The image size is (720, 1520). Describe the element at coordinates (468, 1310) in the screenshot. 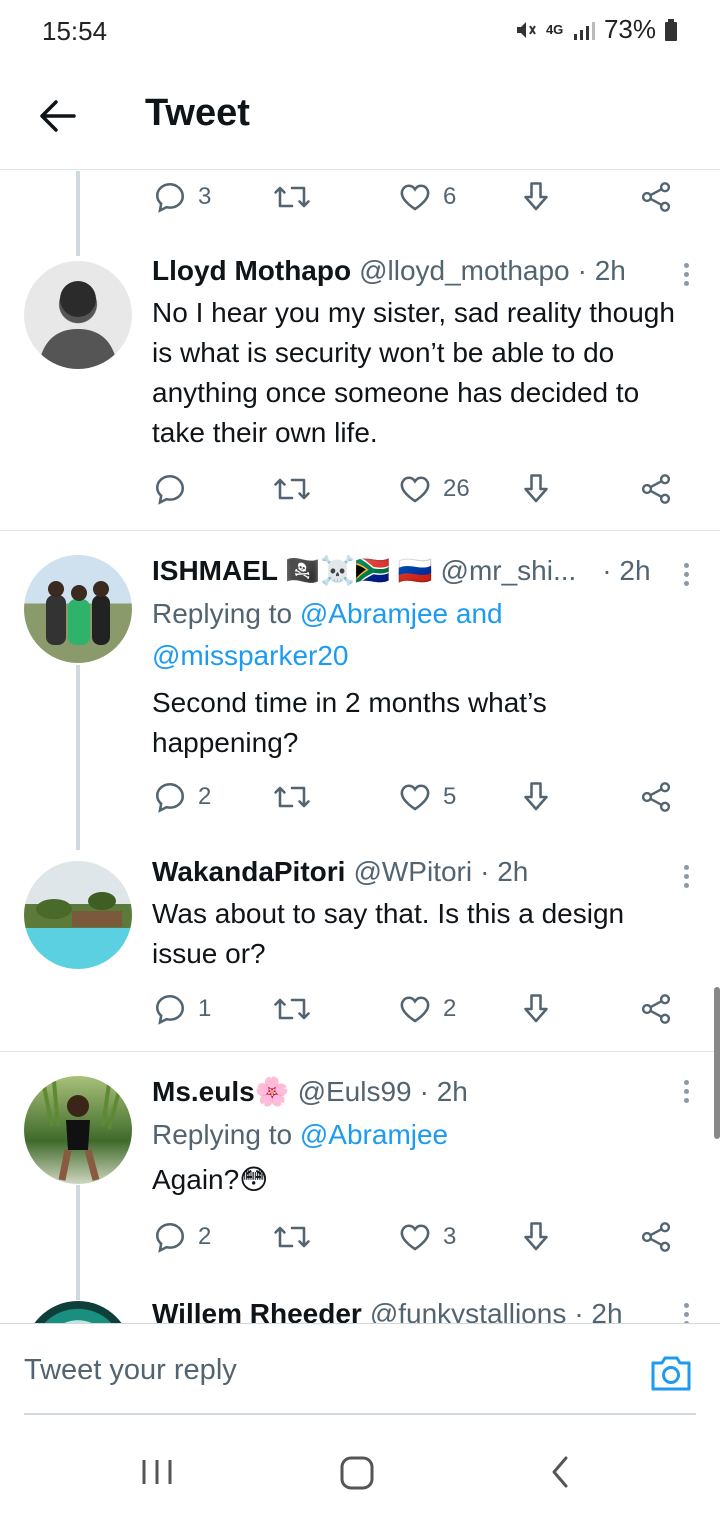

I see `author-handle: @funkystallions` at that location.